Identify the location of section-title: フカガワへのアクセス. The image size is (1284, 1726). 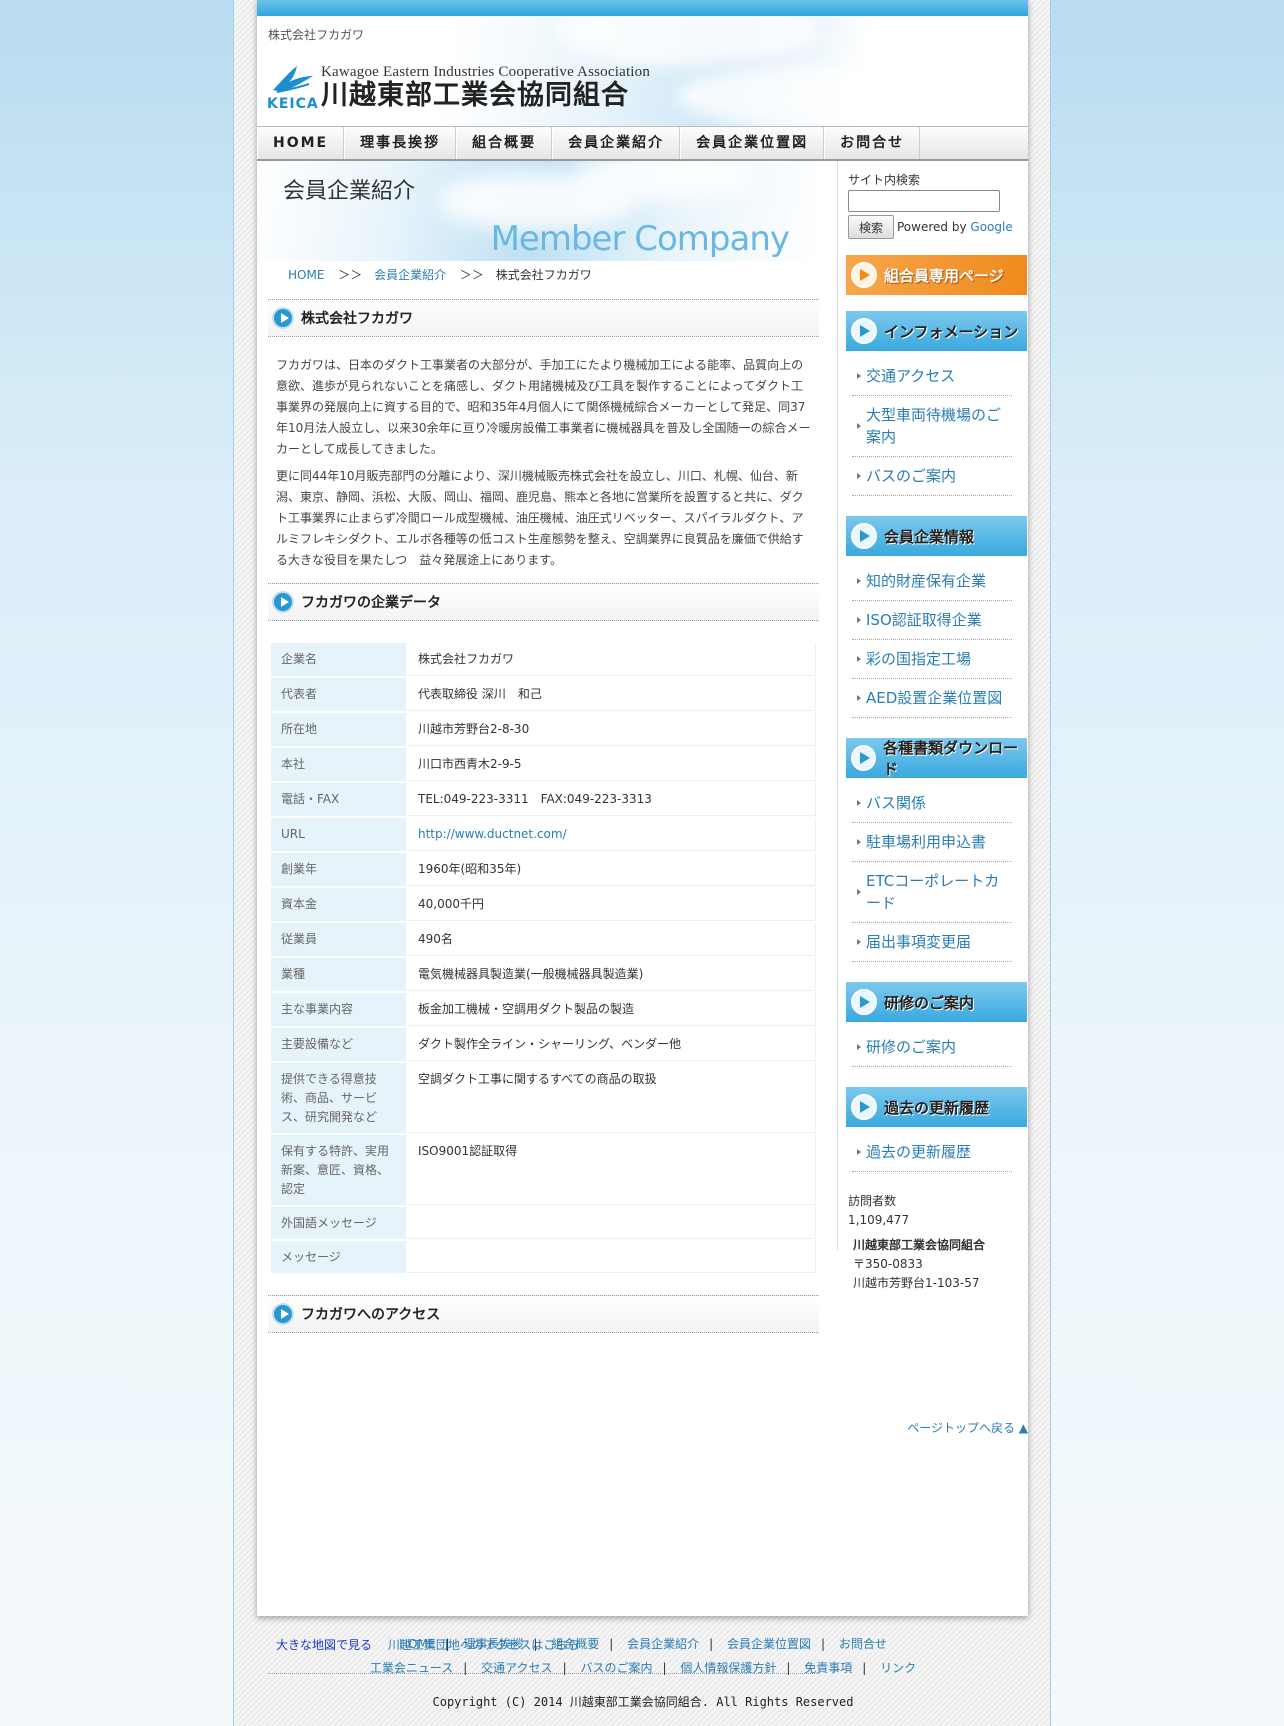
(371, 1315).